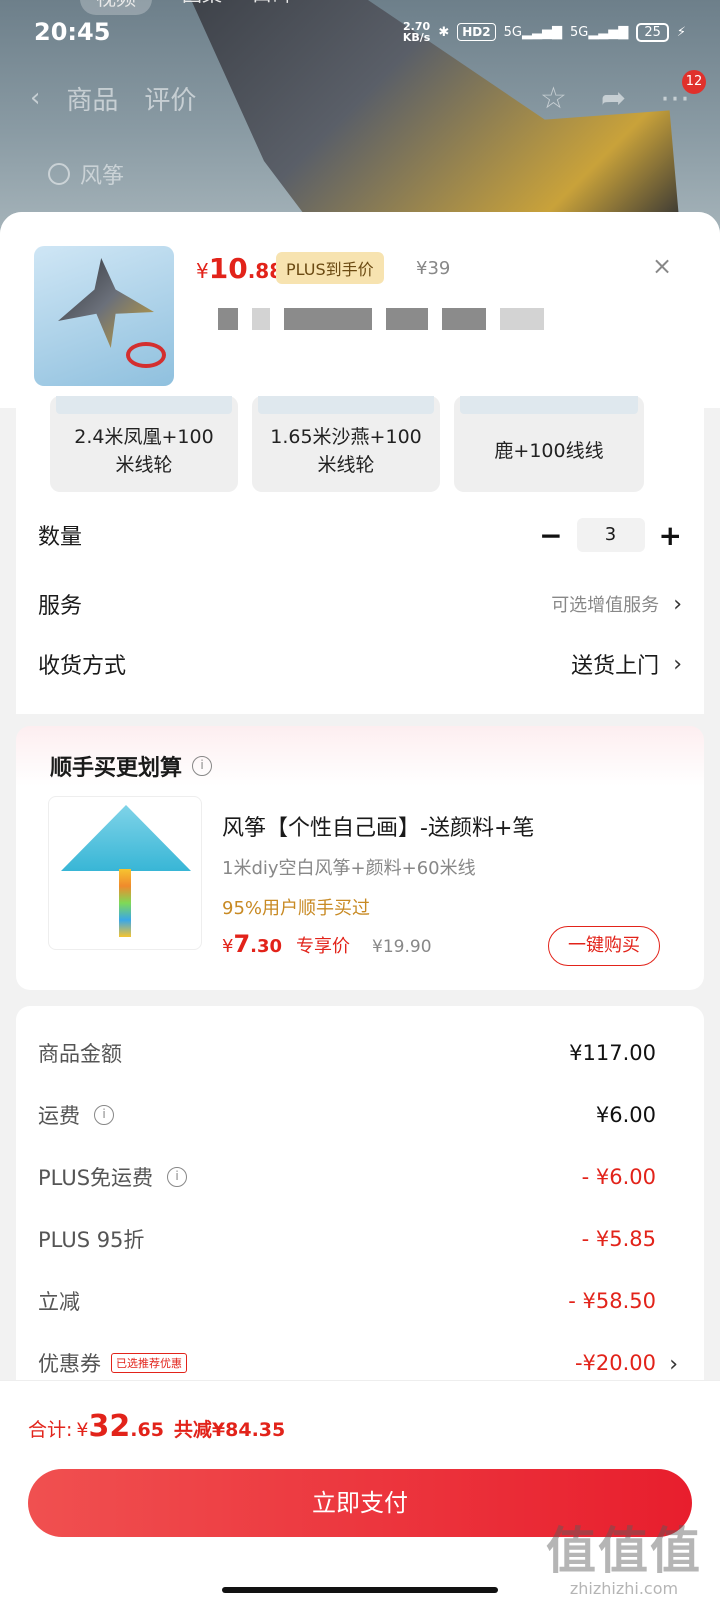  What do you see at coordinates (662, 266) in the screenshot?
I see `close-icon: ×` at bounding box center [662, 266].